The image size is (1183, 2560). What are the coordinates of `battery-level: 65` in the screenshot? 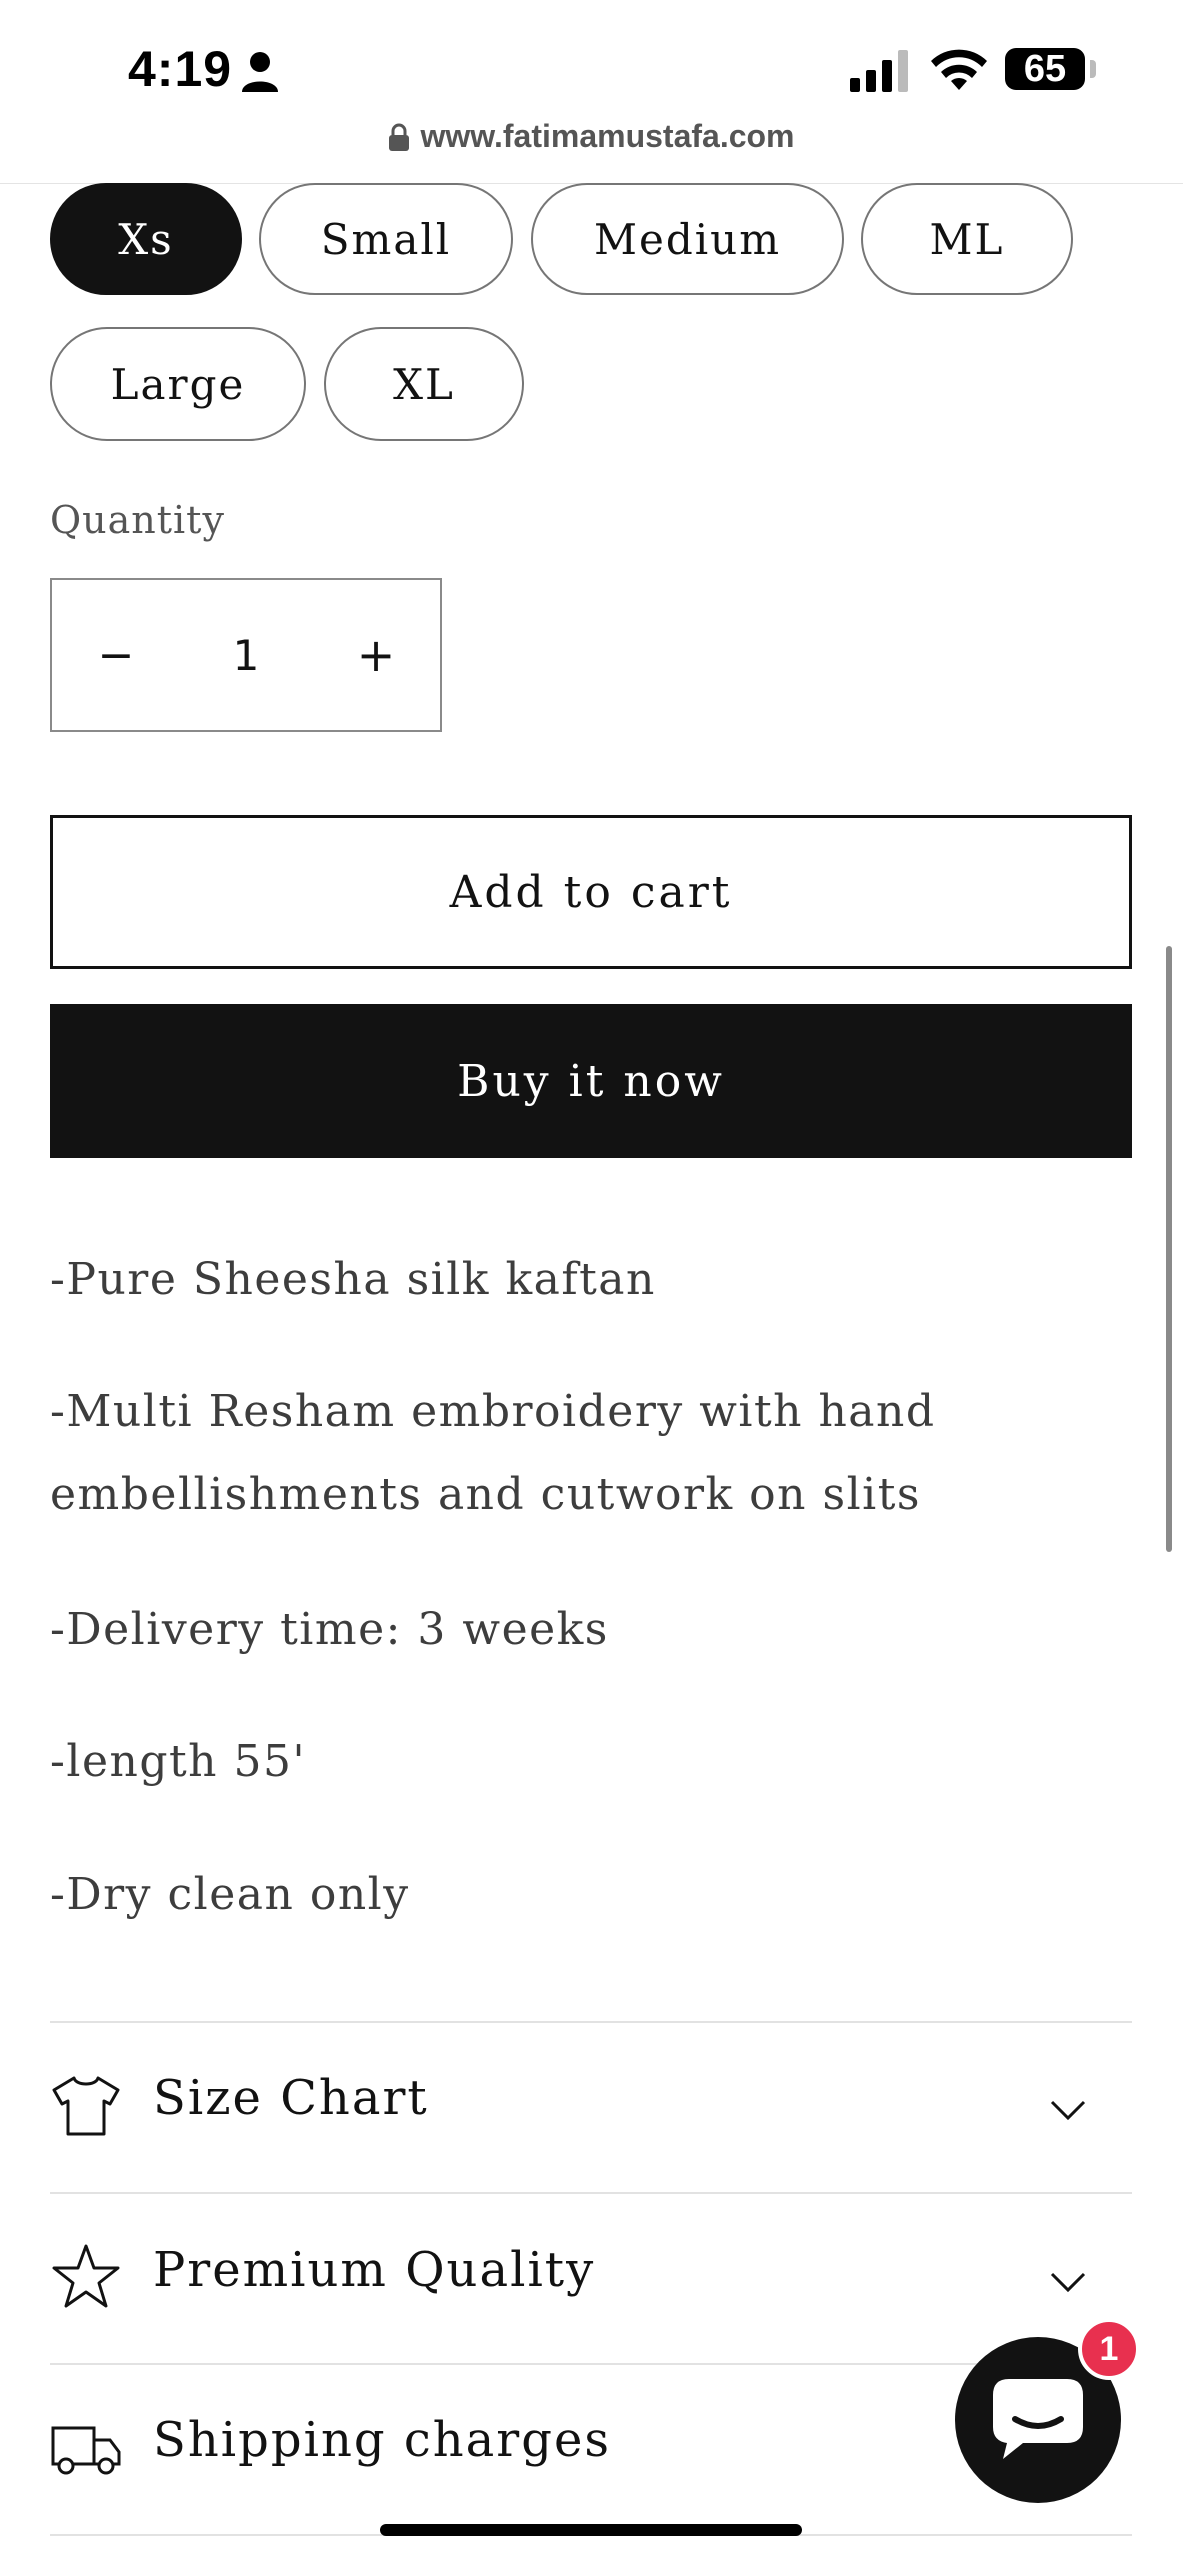 It's located at (1045, 69).